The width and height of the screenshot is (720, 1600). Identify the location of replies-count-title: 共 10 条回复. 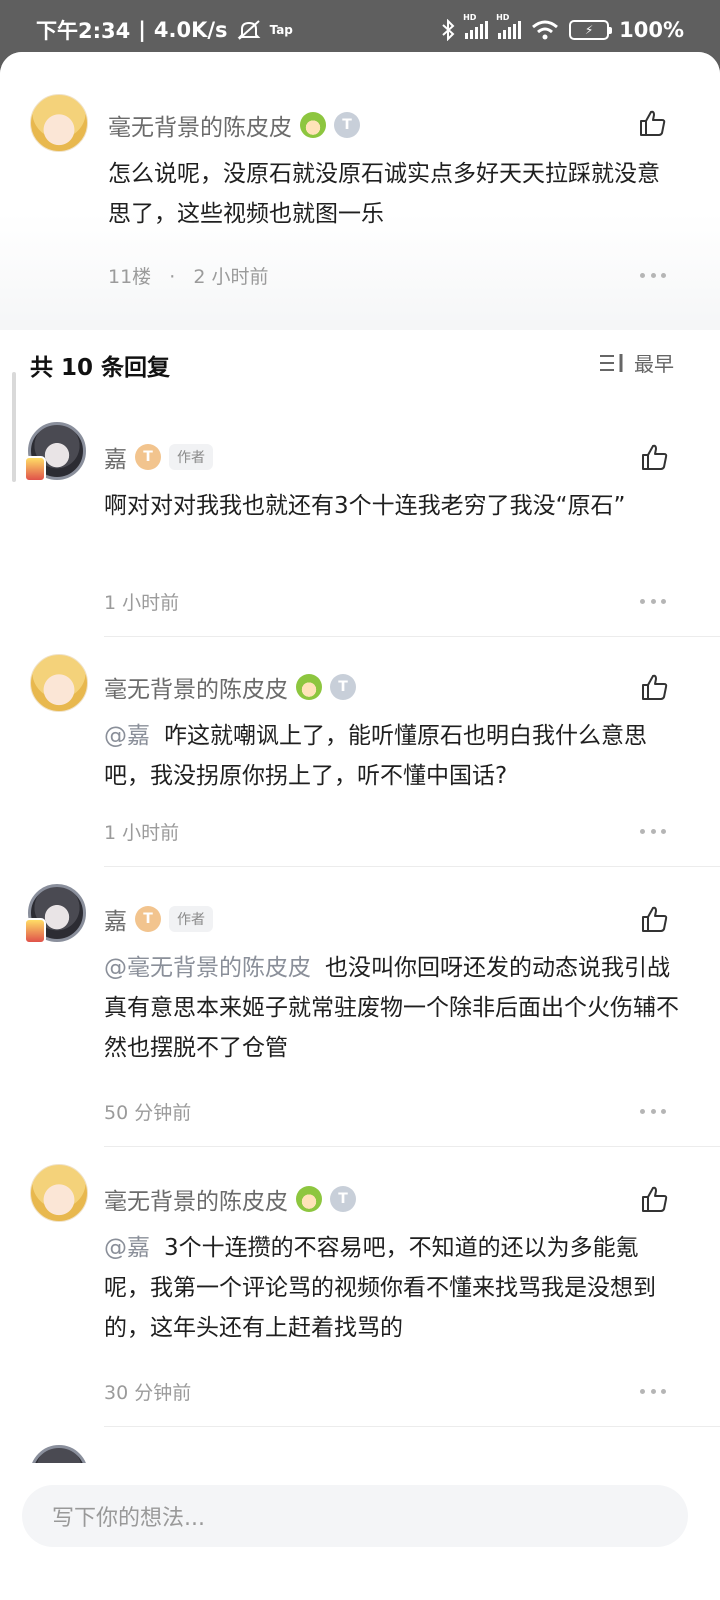
(100, 368).